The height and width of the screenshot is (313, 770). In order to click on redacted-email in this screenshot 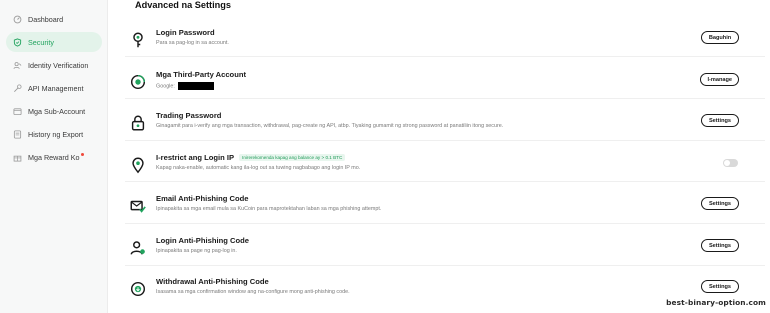, I will do `click(195, 86)`.